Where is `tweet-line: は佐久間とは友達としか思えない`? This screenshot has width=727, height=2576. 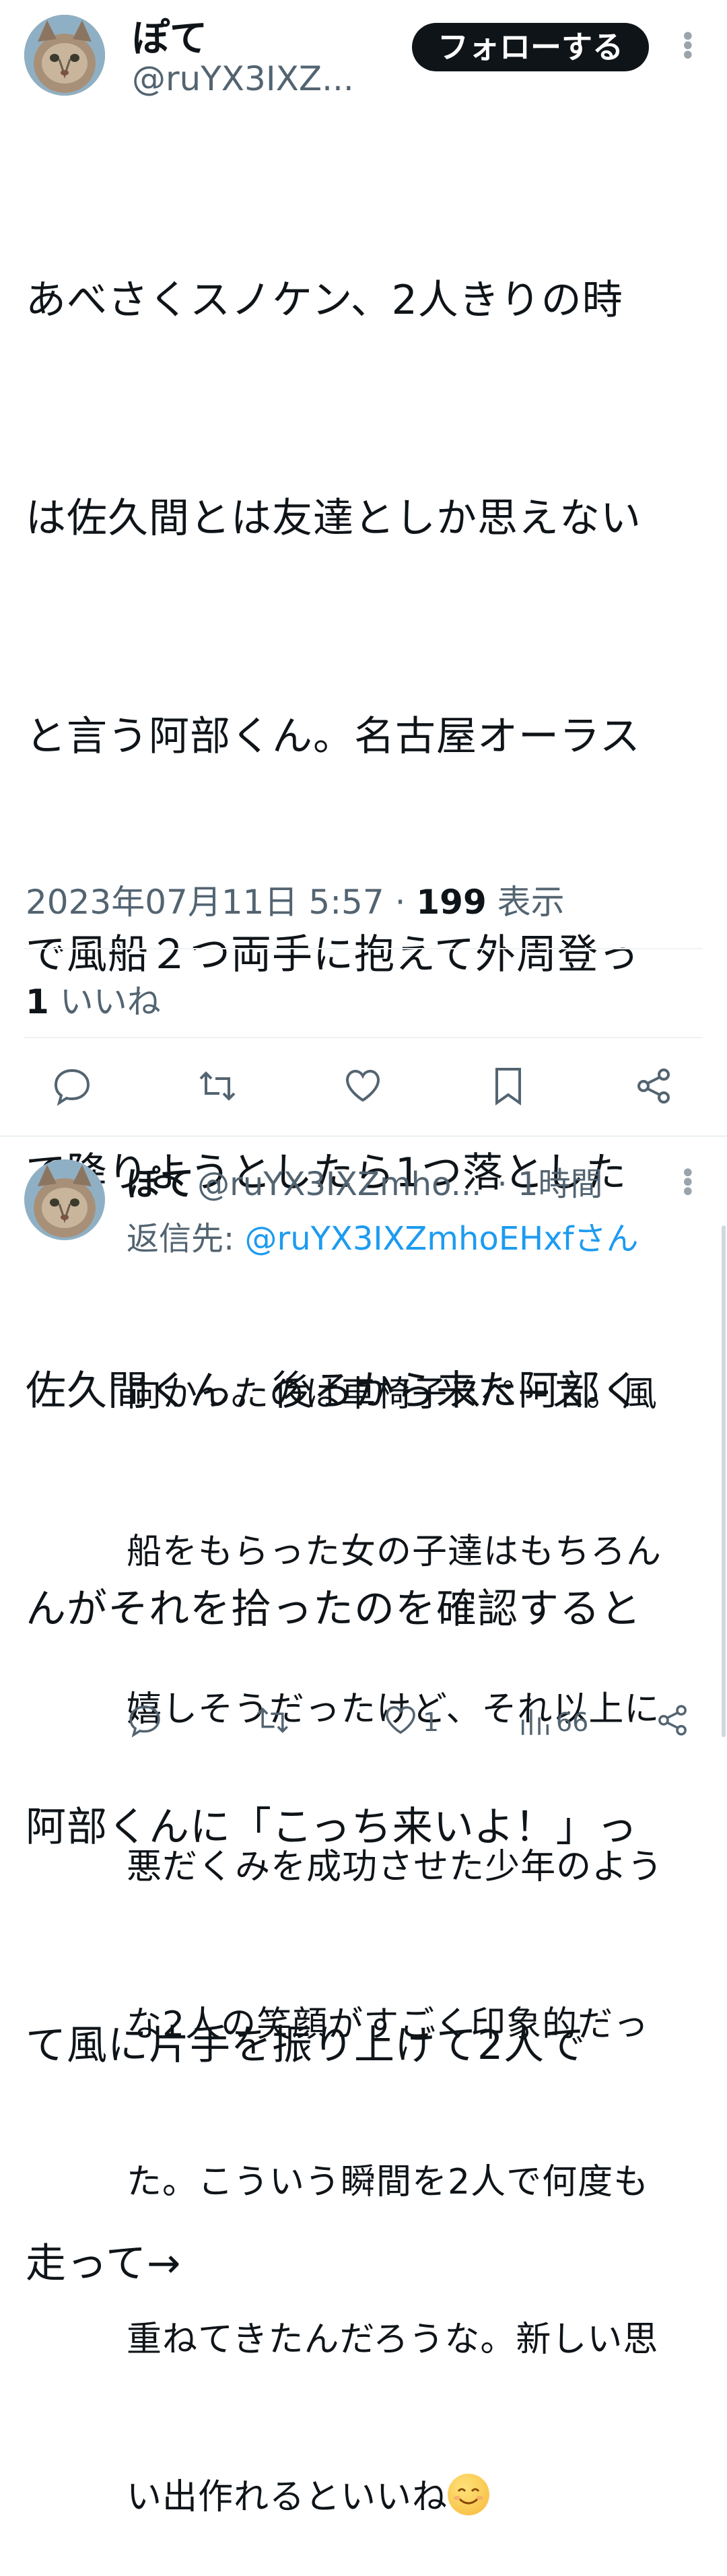
tweet-line: は佐久間とは友達としか思えない is located at coordinates (334, 518).